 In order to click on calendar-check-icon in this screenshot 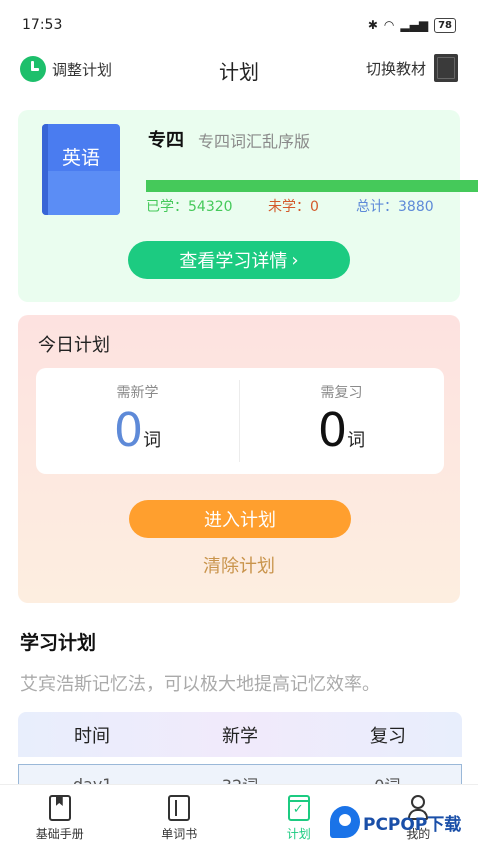, I will do `click(298, 808)`.